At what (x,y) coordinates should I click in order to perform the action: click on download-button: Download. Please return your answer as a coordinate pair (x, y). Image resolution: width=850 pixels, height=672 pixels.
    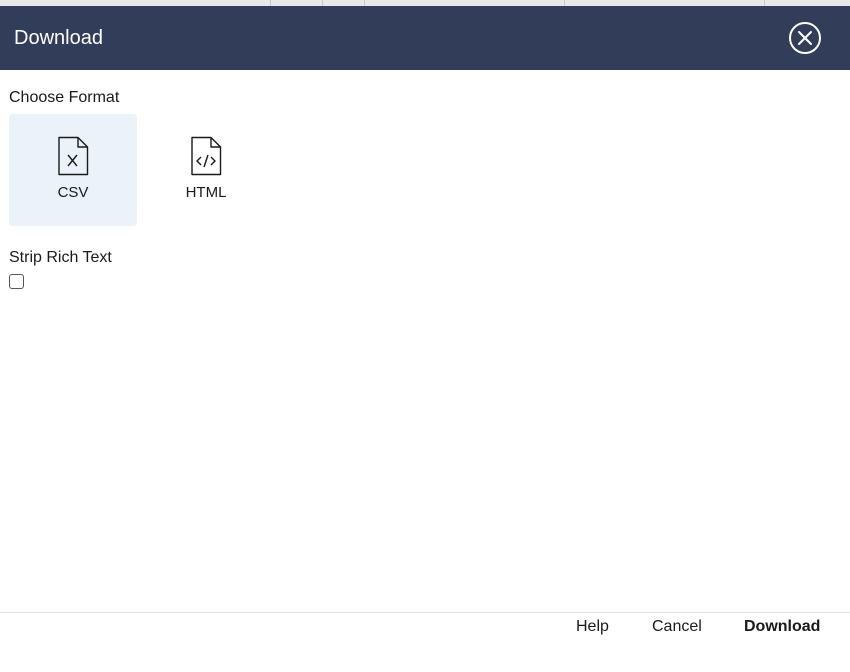
    Looking at the image, I should click on (782, 627).